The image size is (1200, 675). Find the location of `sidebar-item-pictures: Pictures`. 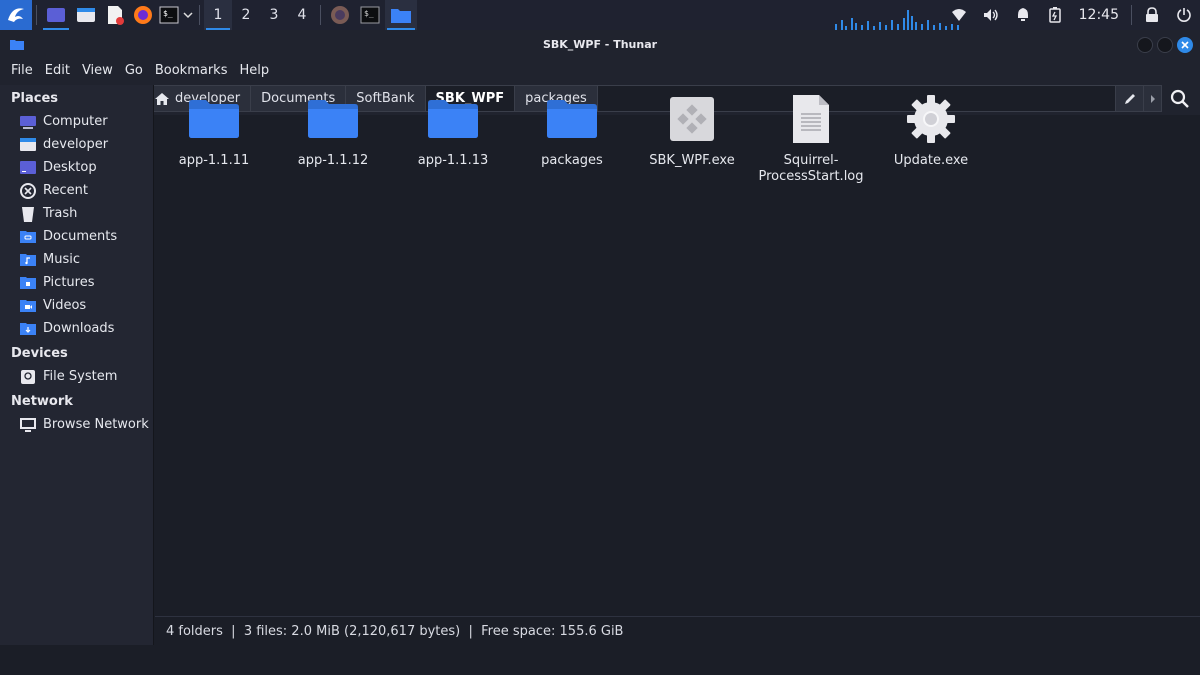

sidebar-item-pictures: Pictures is located at coordinates (76, 282).